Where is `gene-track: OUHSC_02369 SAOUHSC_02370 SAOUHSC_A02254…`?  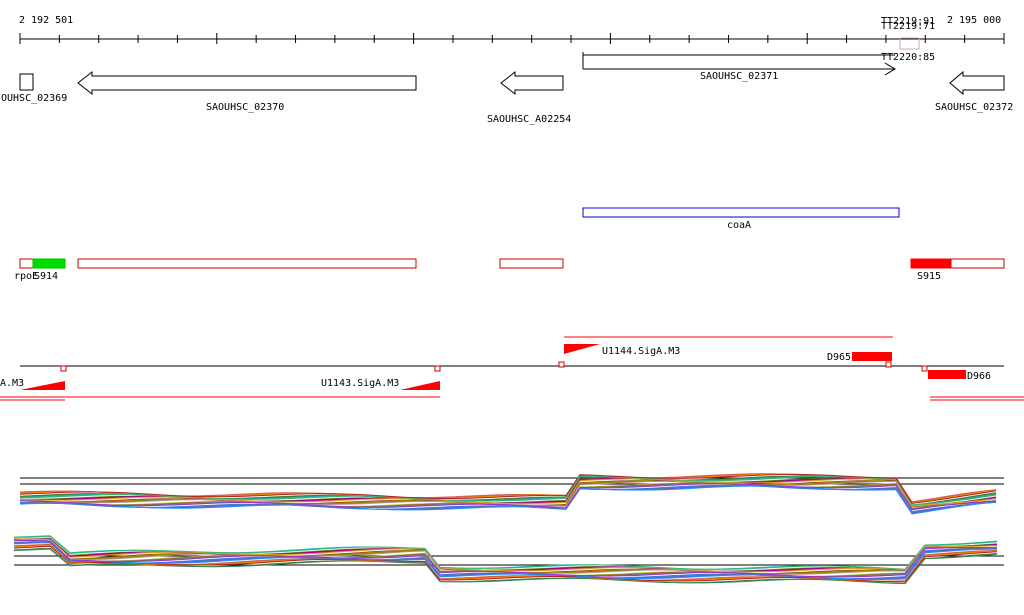 gene-track: OUHSC_02369 SAOUHSC_02370 SAOUHSC_A02254… is located at coordinates (507, 88).